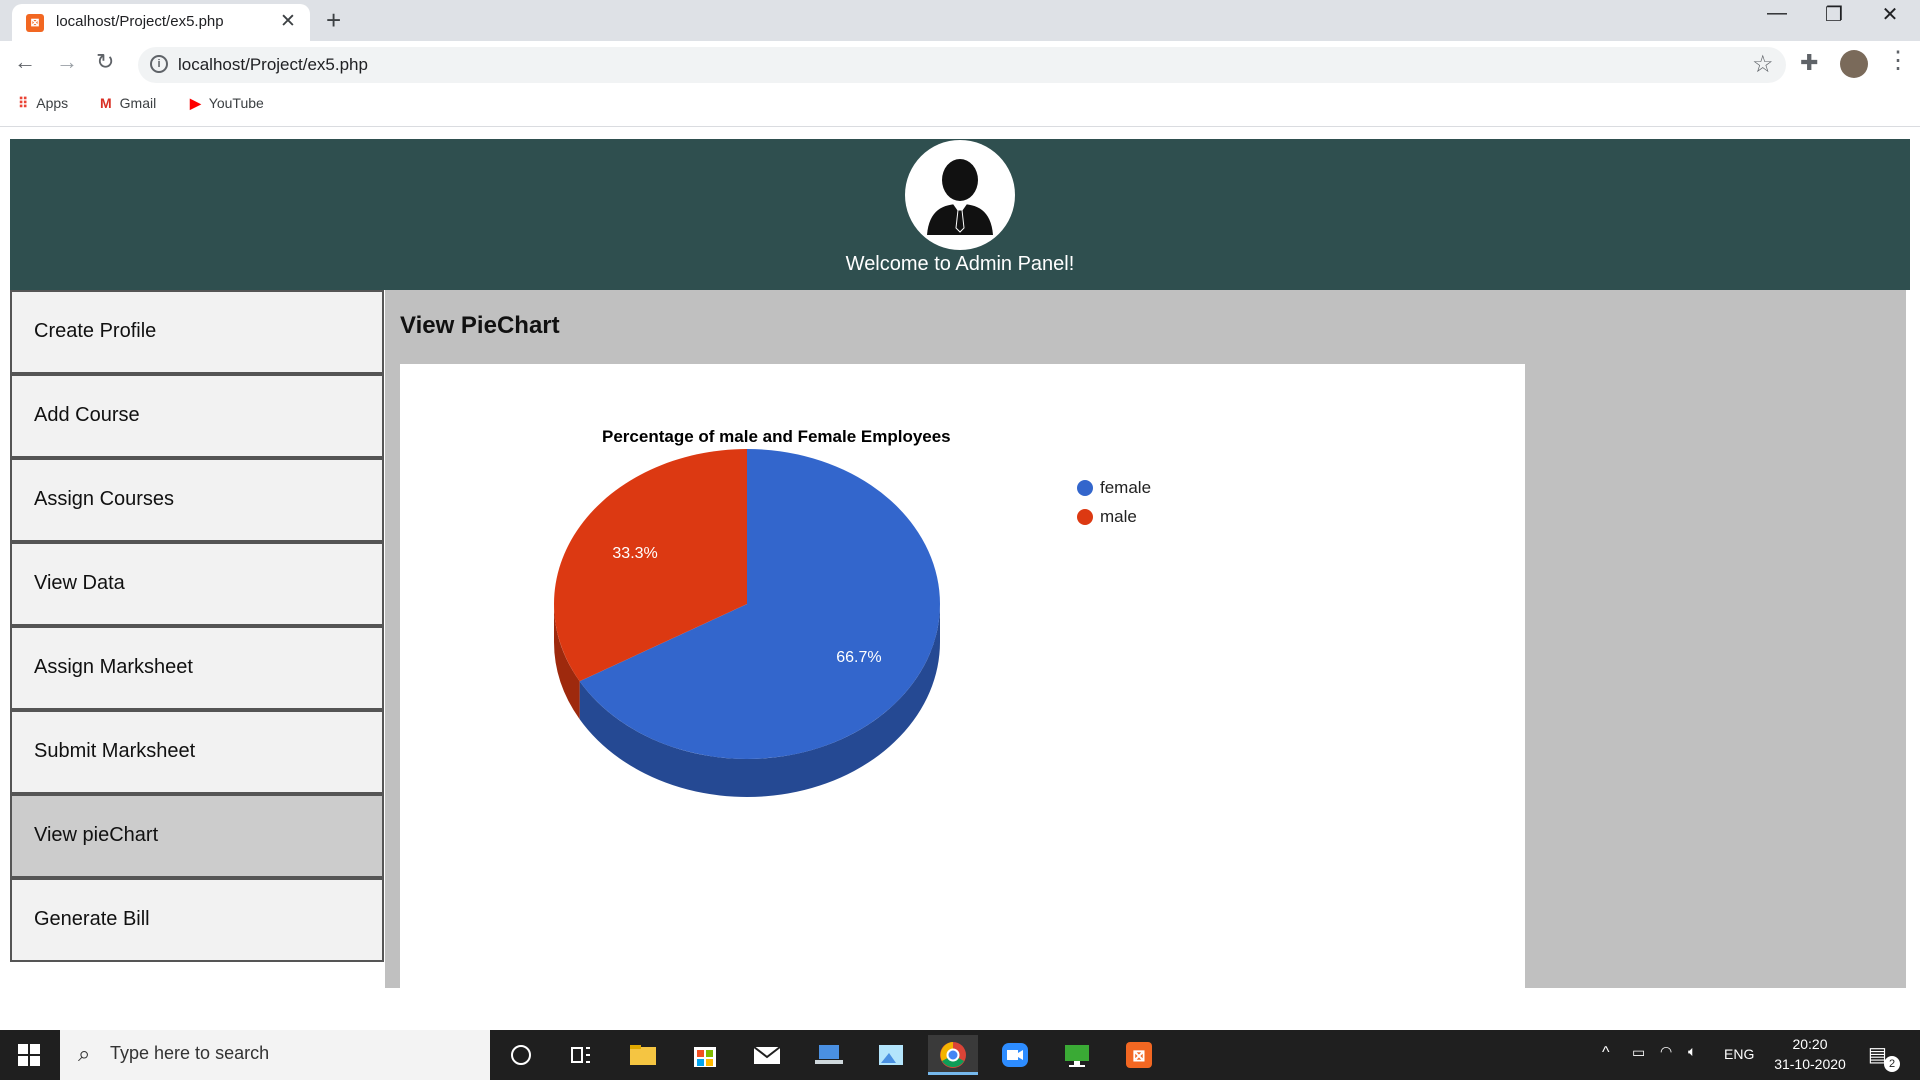 This screenshot has width=1920, height=1080. What do you see at coordinates (197, 584) in the screenshot?
I see `sidebar-item-view-data: View Data` at bounding box center [197, 584].